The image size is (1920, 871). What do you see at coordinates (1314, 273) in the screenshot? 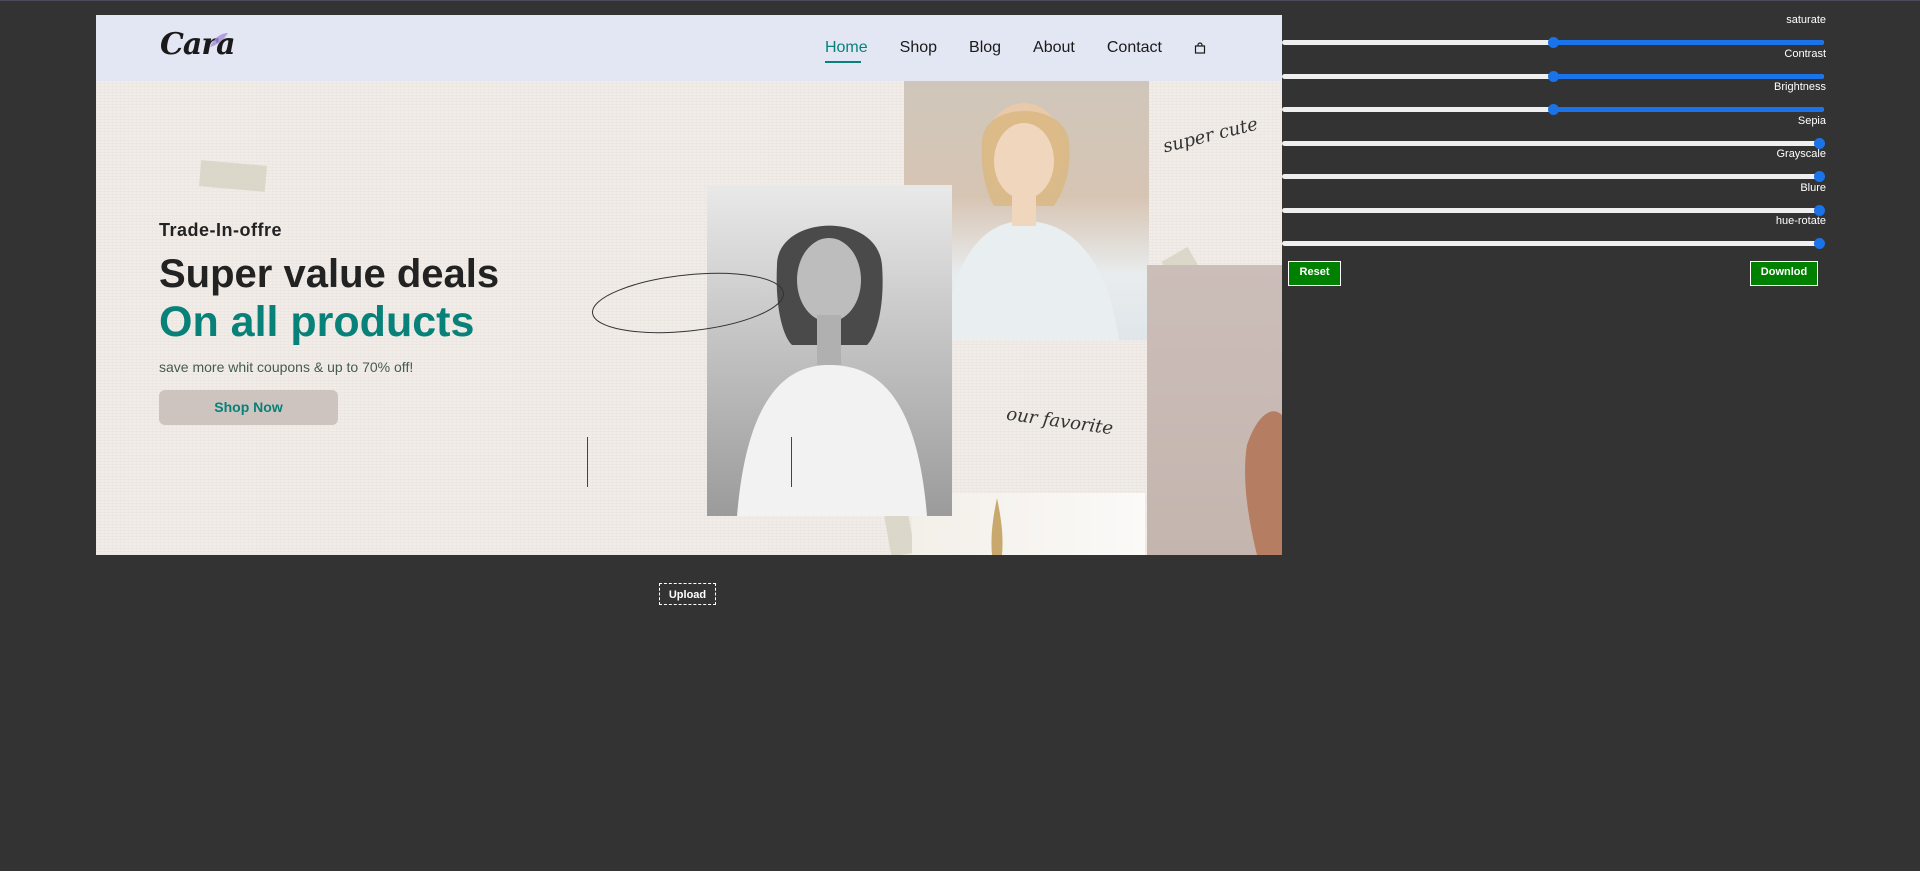
I see `reset-button: Reset` at bounding box center [1314, 273].